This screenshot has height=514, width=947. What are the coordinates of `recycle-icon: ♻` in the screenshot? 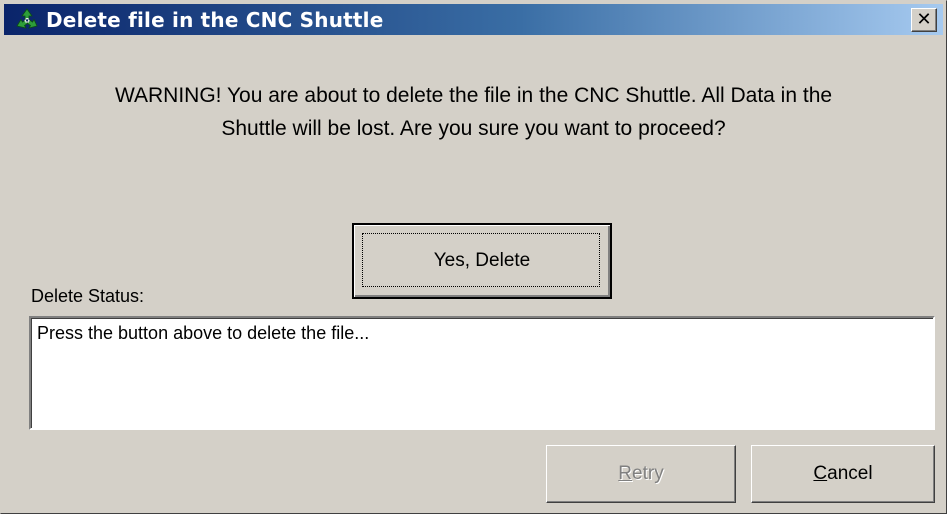 It's located at (27, 20).